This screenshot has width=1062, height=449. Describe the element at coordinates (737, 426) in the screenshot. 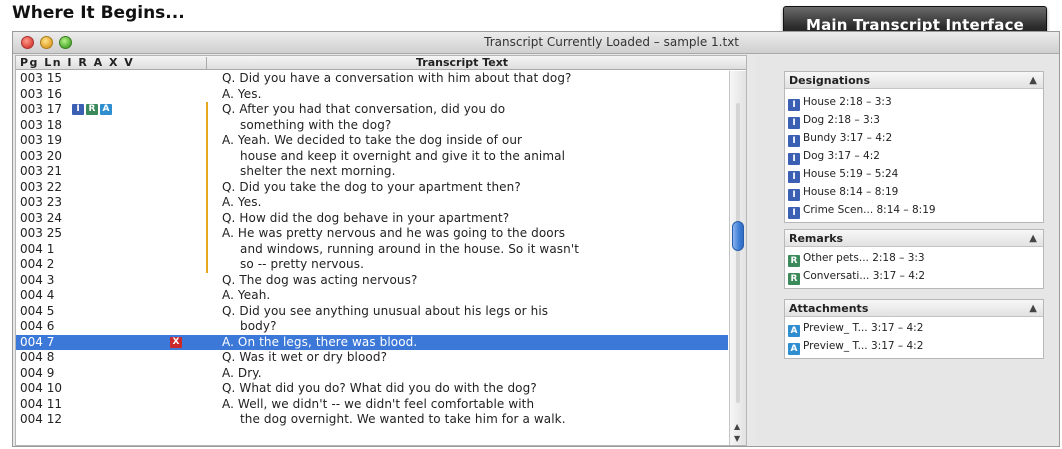

I see `scroll-up-arrow-icon: ▲` at that location.